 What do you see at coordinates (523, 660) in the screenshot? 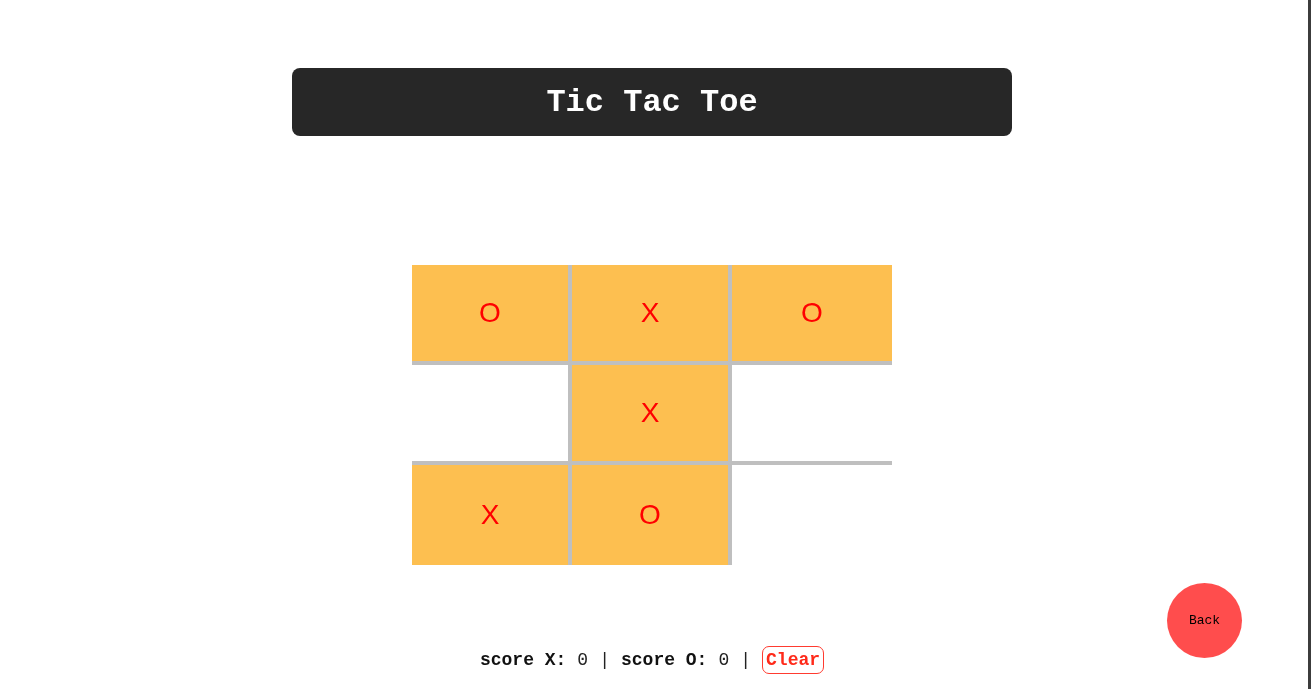
I see `score-label: score X:` at bounding box center [523, 660].